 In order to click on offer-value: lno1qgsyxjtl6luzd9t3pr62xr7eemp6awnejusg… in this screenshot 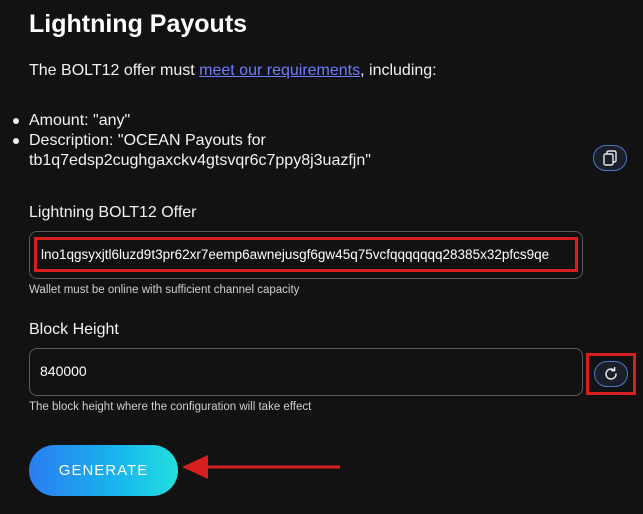, I will do `click(295, 254)`.